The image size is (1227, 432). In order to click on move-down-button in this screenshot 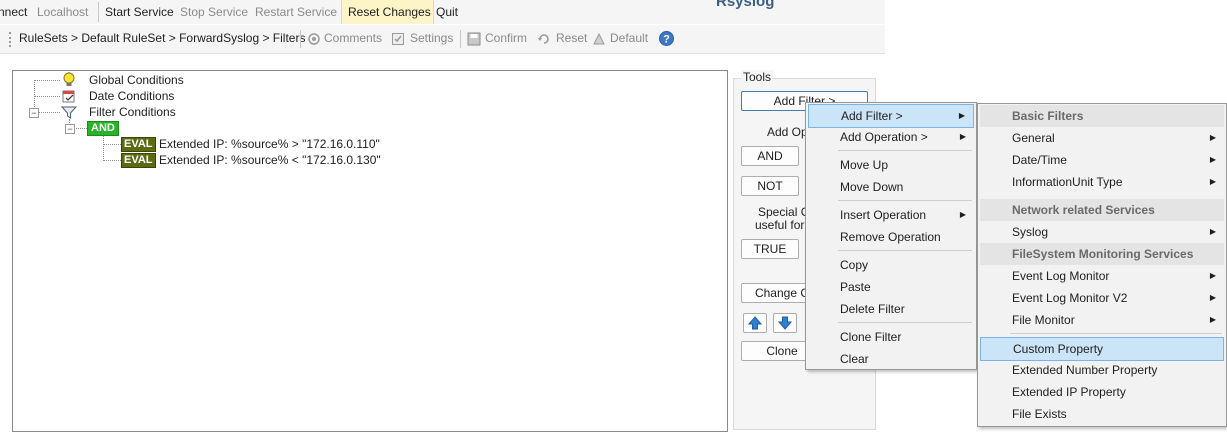, I will do `click(785, 323)`.